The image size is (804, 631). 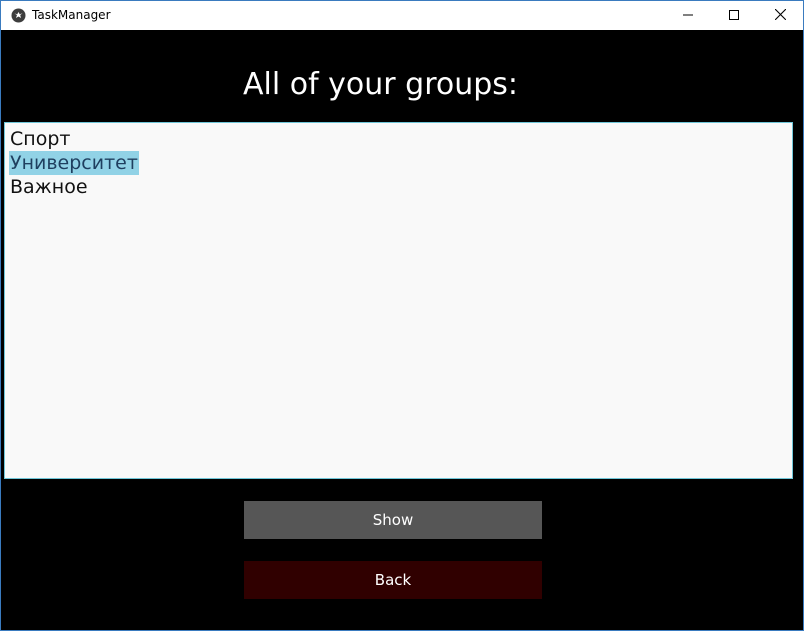 I want to click on list-item-selected: Университет, so click(x=74, y=163).